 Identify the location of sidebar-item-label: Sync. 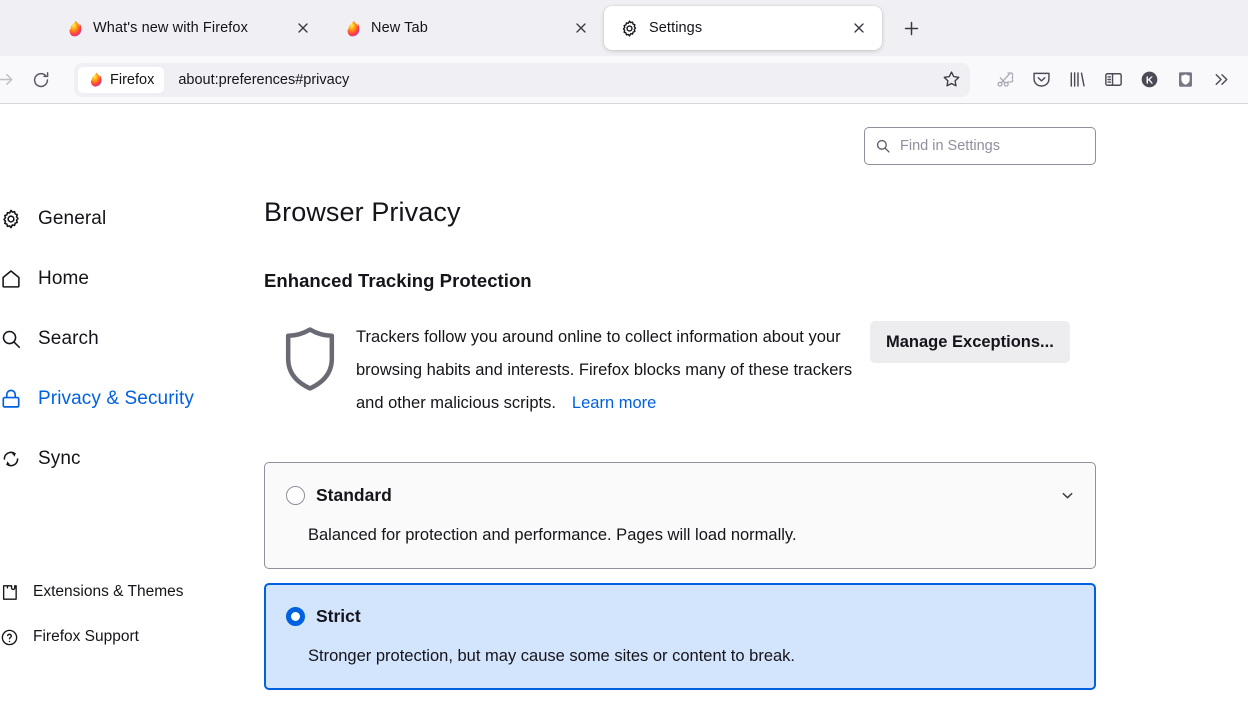
(59, 458).